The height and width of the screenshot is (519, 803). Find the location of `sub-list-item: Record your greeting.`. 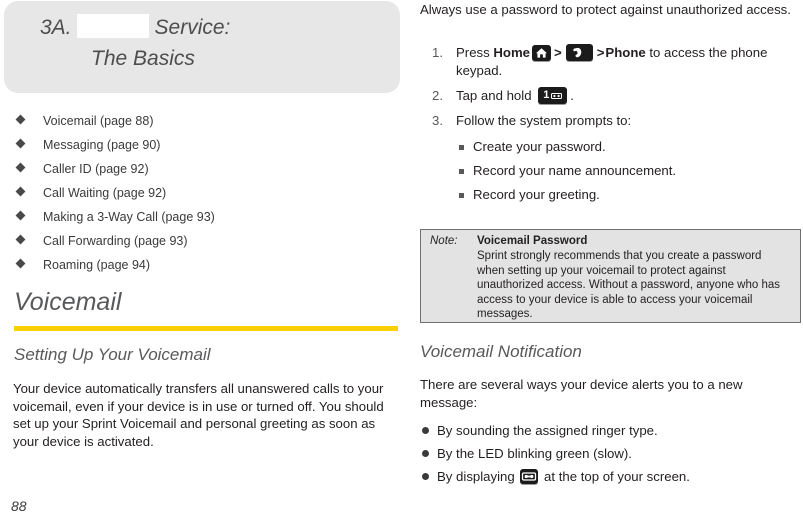

sub-list-item: Record your greeting. is located at coordinates (629, 195).